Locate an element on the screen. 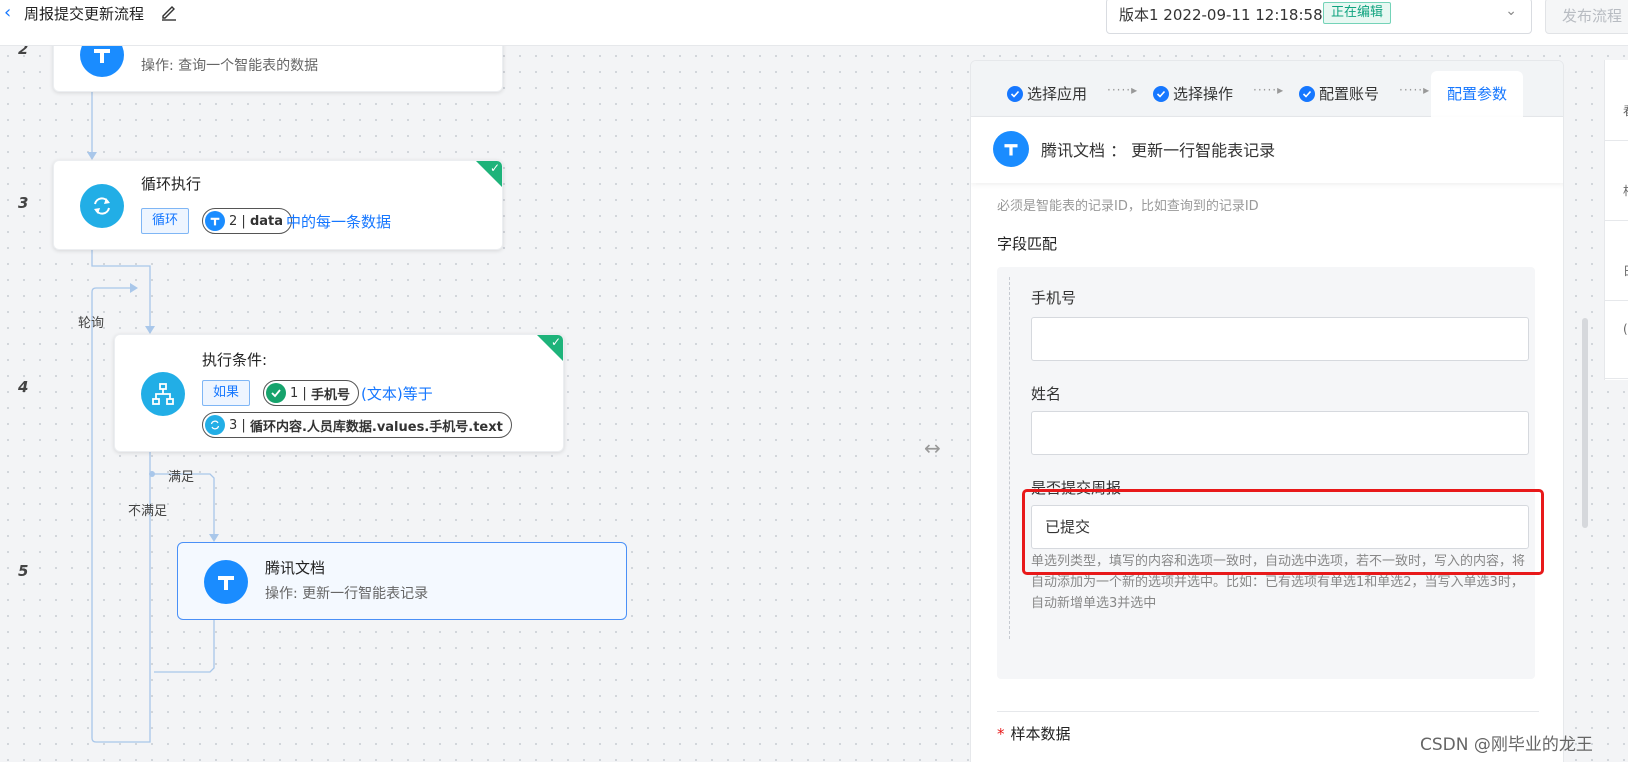 The image size is (1628, 762). resize-horizontal-icon: ↔ is located at coordinates (932, 448).